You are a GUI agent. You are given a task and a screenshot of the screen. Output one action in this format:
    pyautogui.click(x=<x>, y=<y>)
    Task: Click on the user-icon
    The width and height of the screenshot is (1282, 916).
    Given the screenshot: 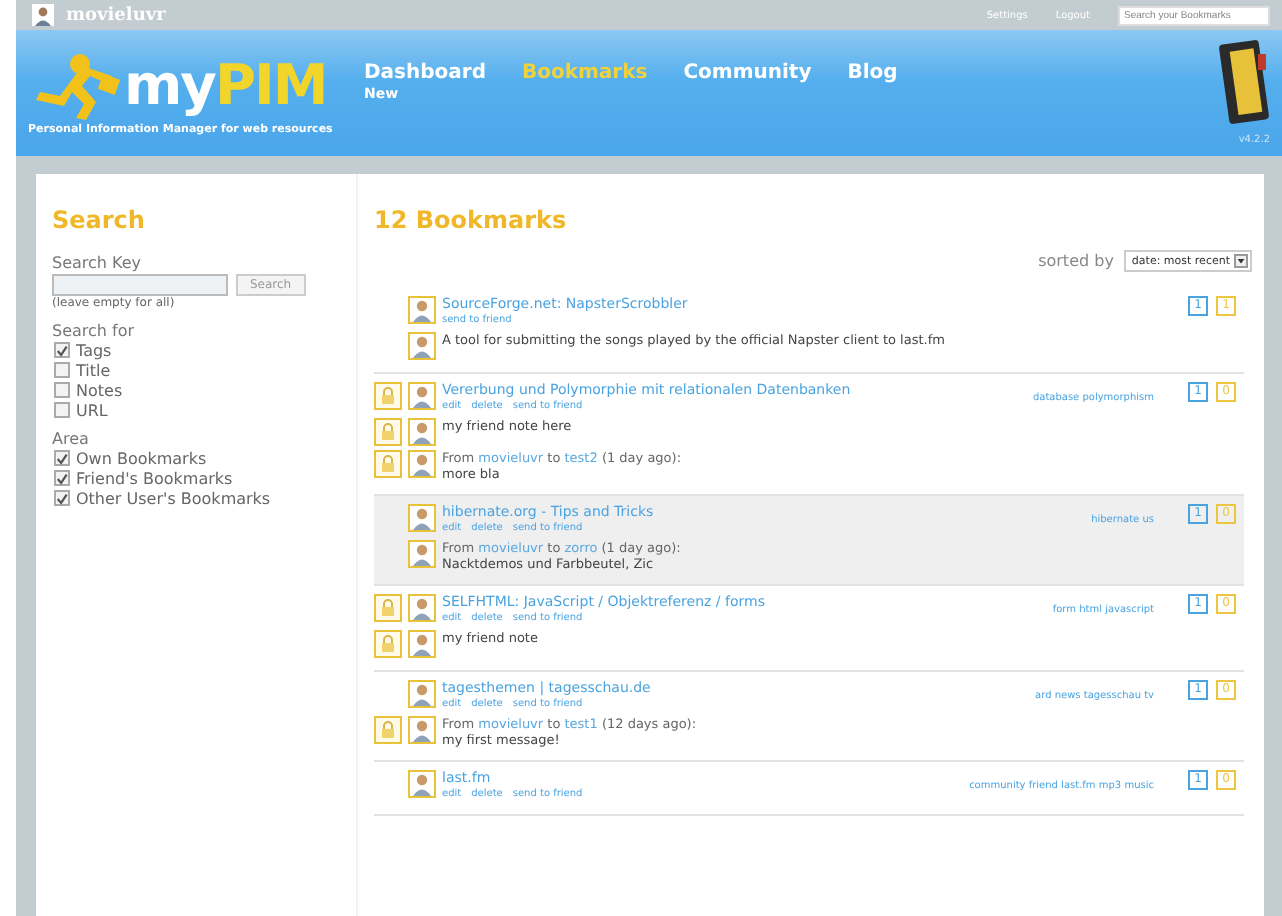 What is the action you would take?
    pyautogui.click(x=43, y=15)
    